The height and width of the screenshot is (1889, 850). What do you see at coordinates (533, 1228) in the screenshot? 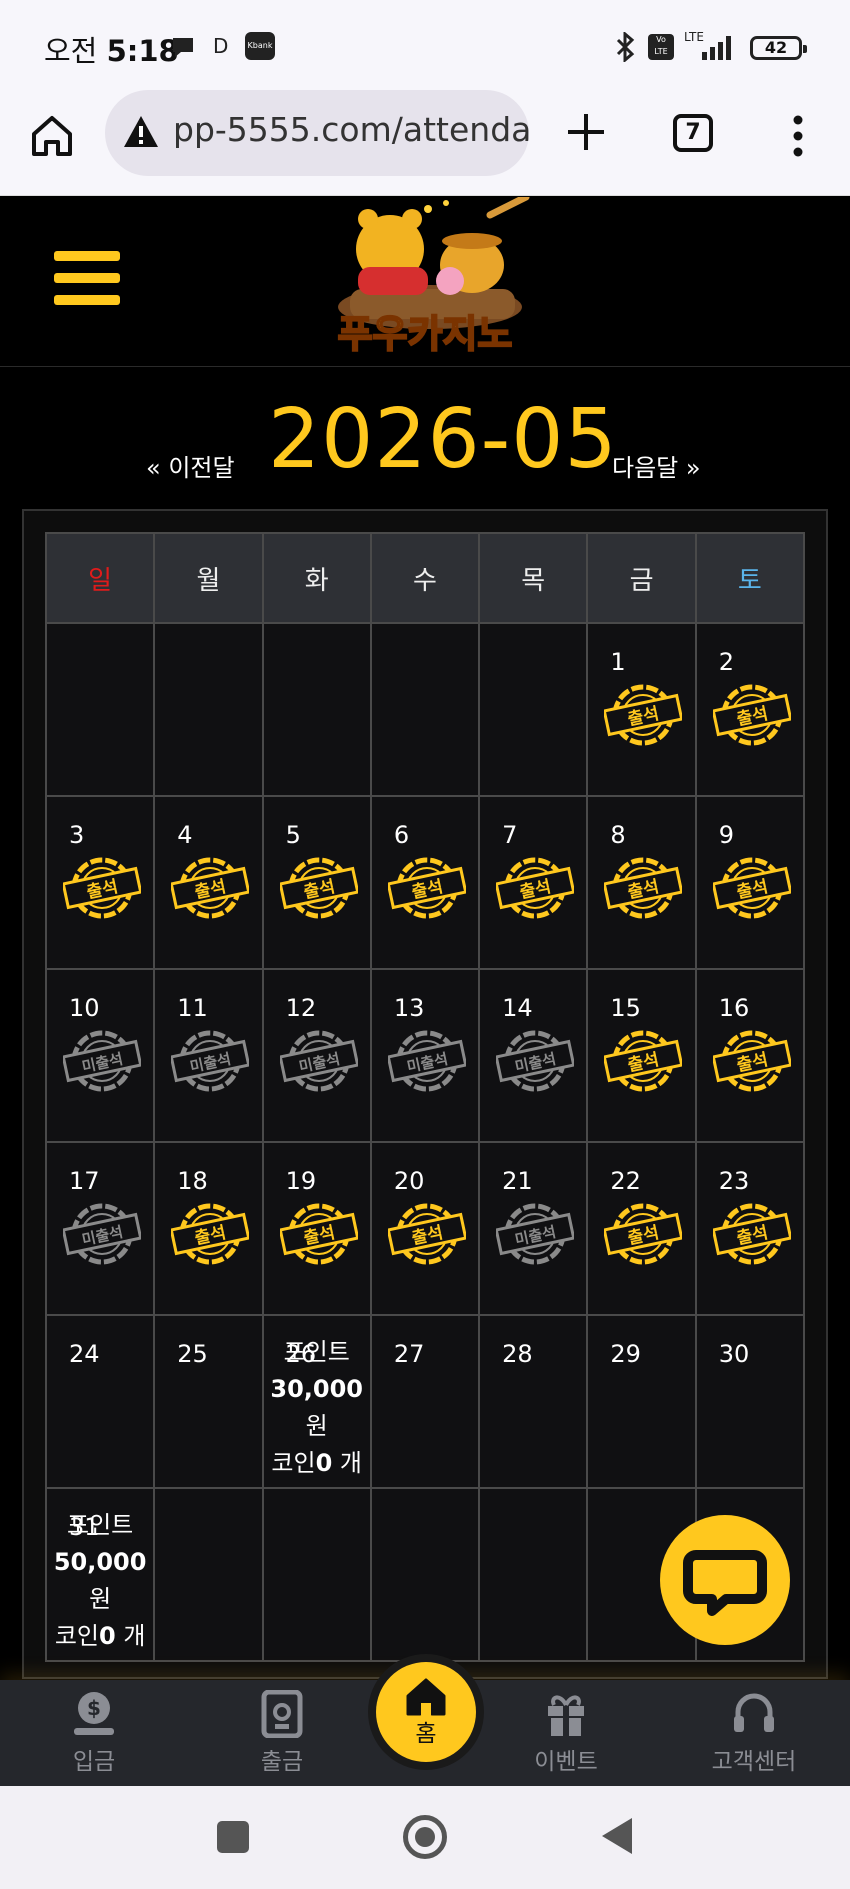
I see `calendar-day-cell: 21 미출석` at bounding box center [533, 1228].